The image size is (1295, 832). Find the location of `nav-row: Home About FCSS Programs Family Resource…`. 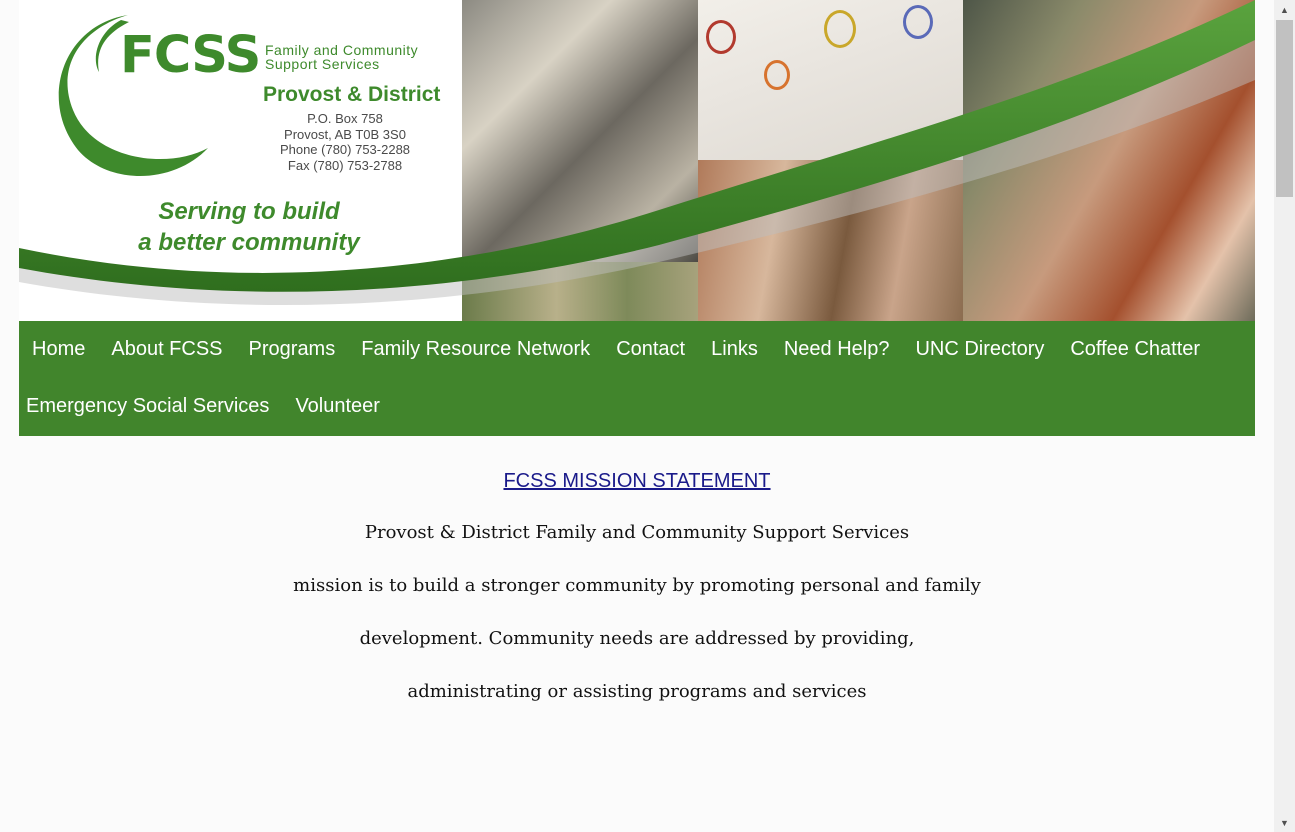

nav-row: Home About FCSS Programs Family Resource… is located at coordinates (616, 349).